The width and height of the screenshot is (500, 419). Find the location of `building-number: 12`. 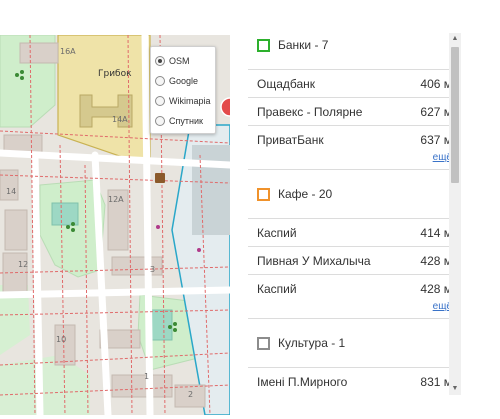

building-number: 12 is located at coordinates (23, 264).